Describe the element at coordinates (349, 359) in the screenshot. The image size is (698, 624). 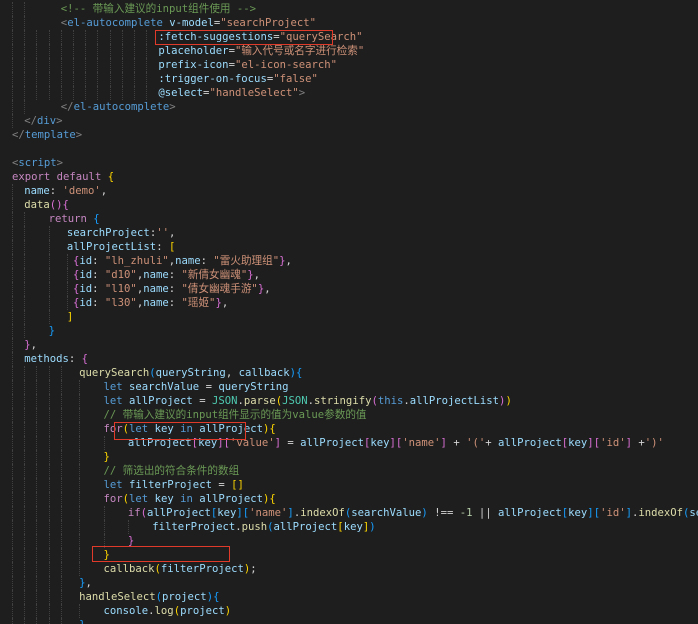
I see `code-line: methods: {` at that location.